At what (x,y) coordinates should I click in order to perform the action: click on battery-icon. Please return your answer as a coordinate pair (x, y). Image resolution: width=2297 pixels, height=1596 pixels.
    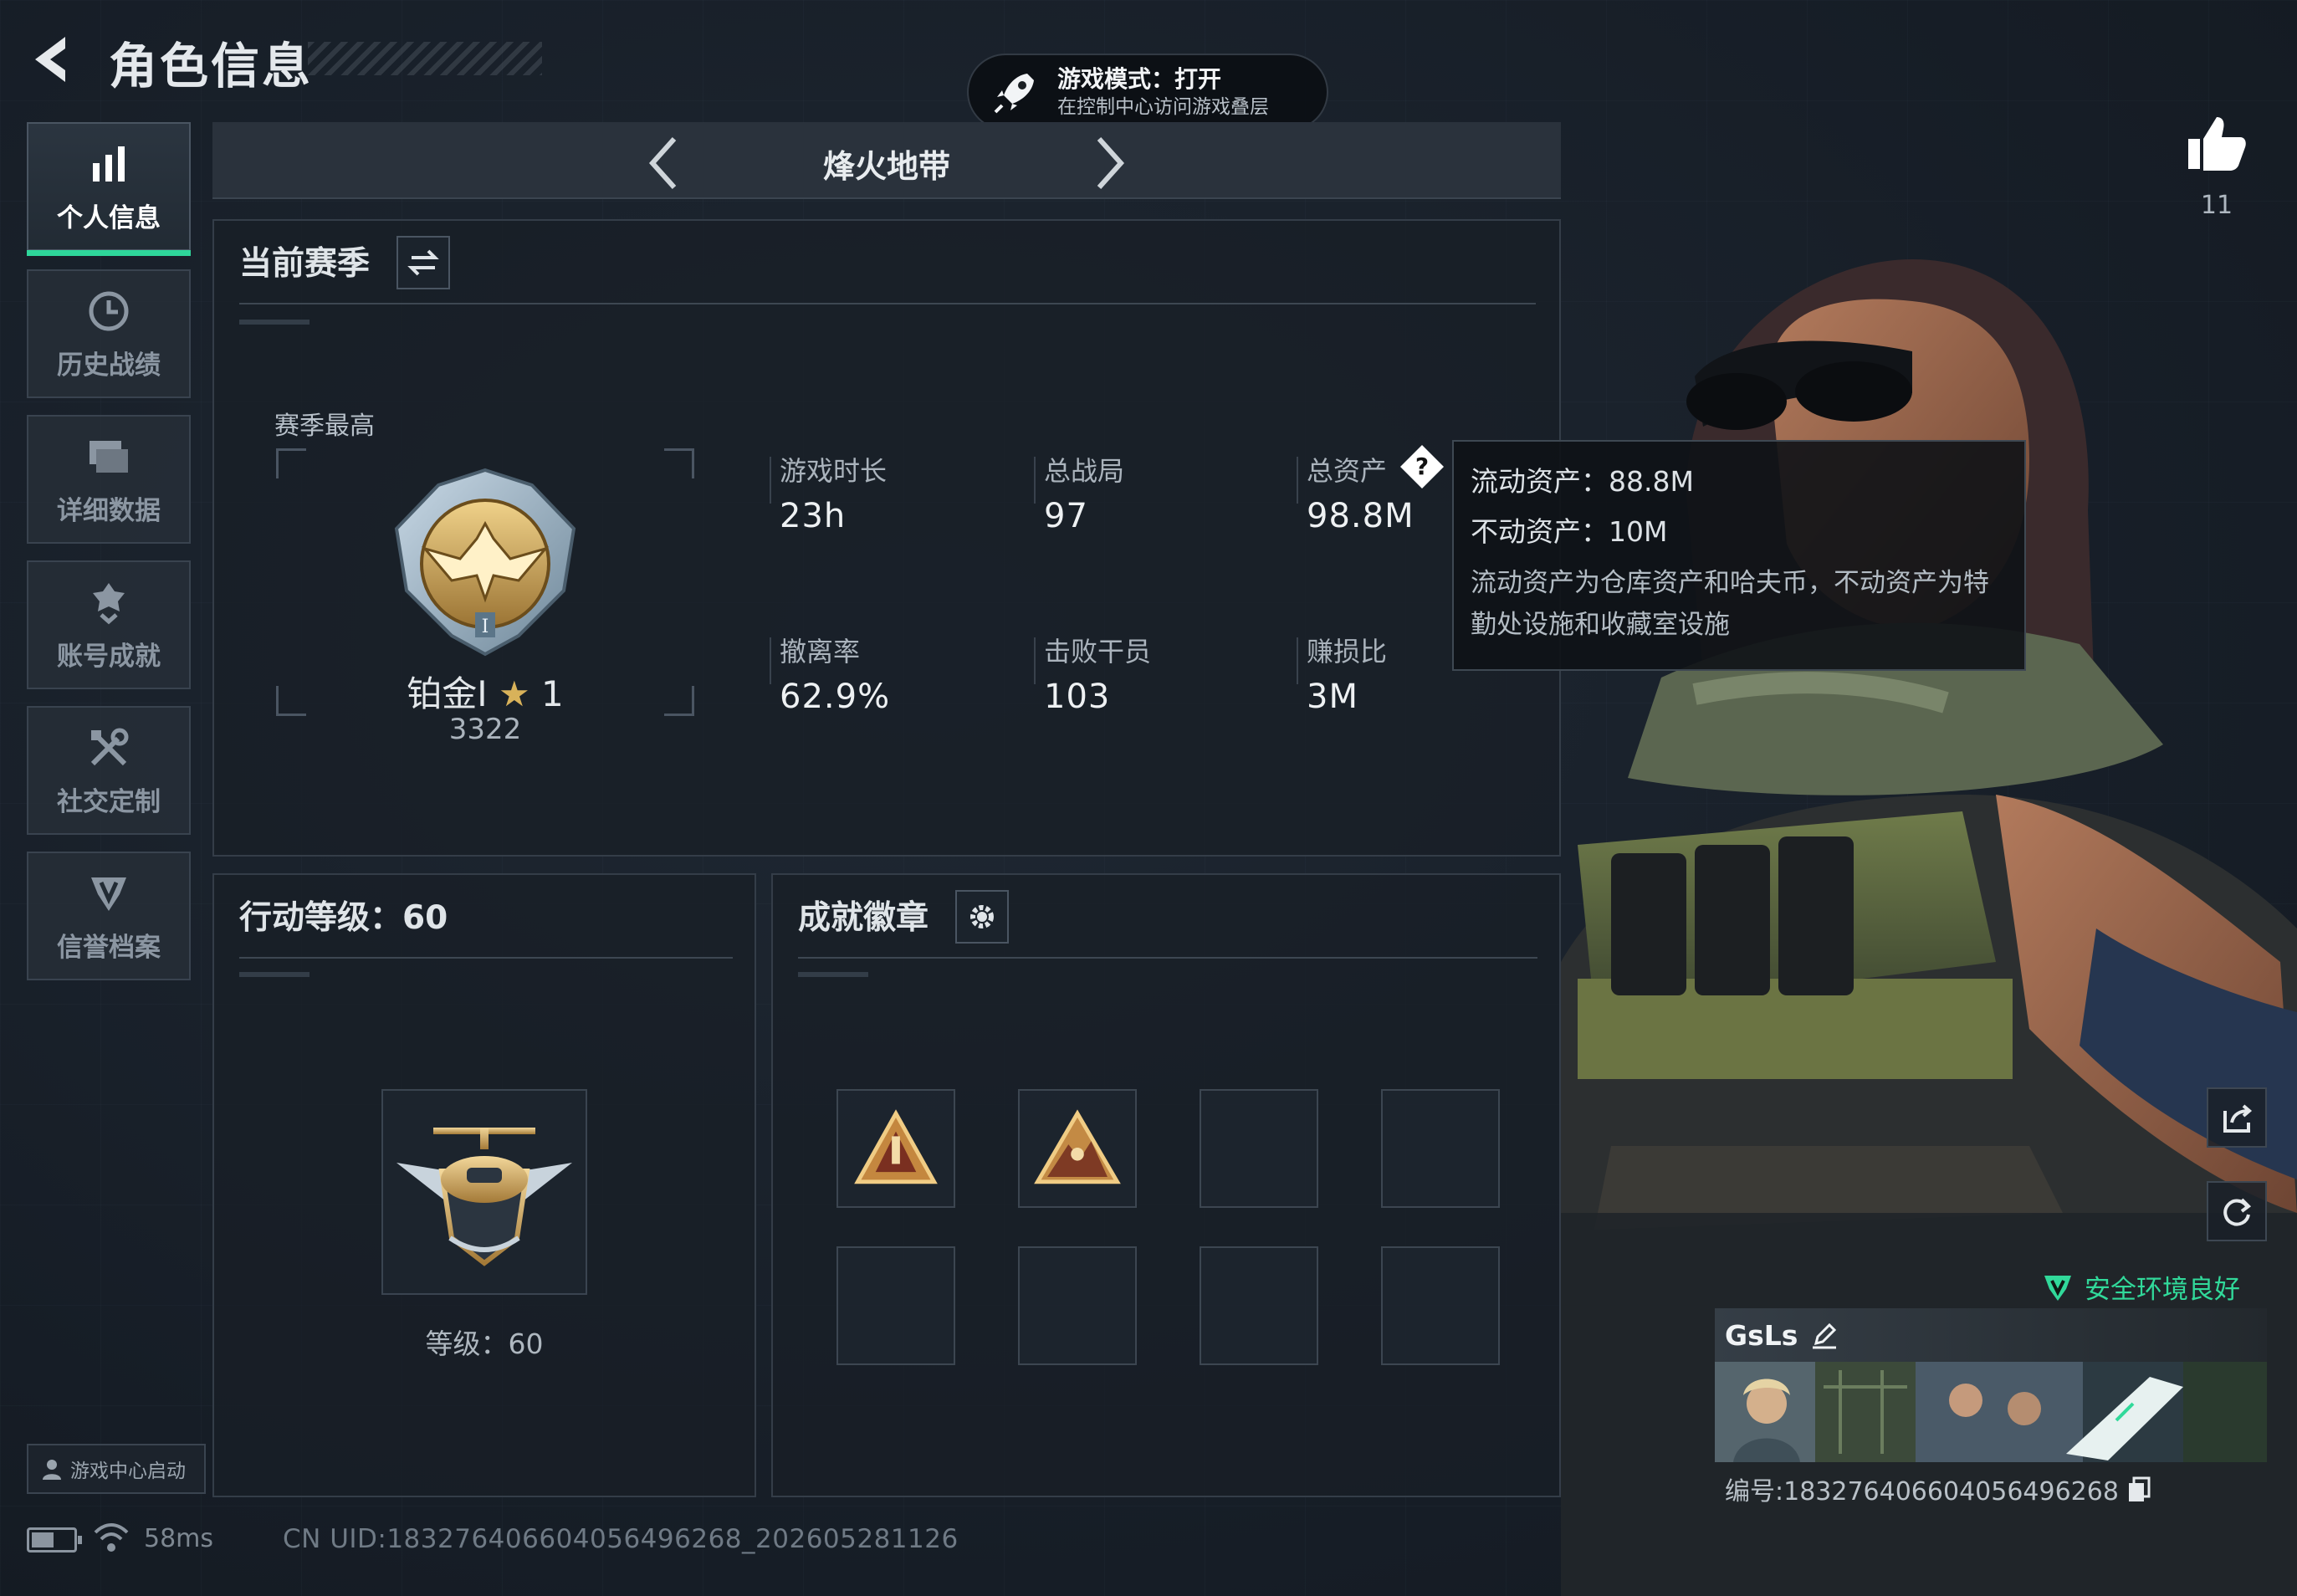
    Looking at the image, I should click on (54, 1540).